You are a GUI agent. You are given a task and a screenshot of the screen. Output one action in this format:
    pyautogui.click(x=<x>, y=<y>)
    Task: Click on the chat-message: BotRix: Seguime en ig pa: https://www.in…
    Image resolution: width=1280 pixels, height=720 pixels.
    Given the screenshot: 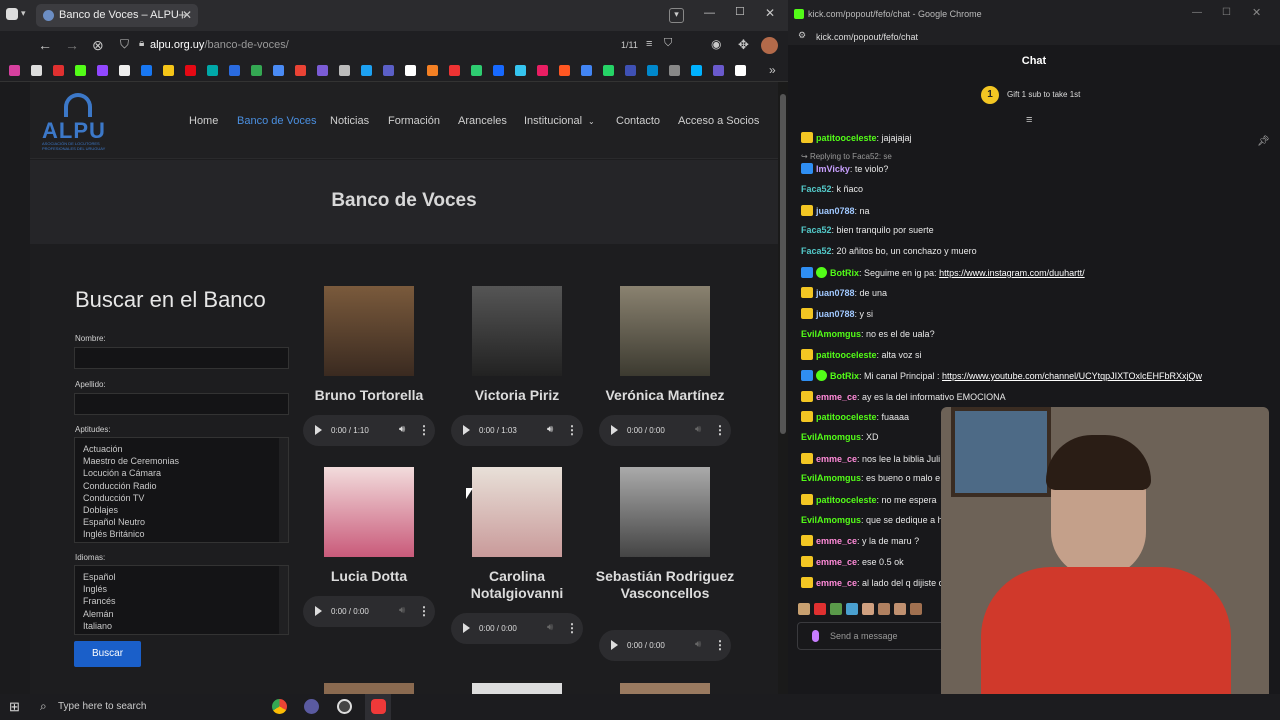 What is the action you would take?
    pyautogui.click(x=943, y=272)
    